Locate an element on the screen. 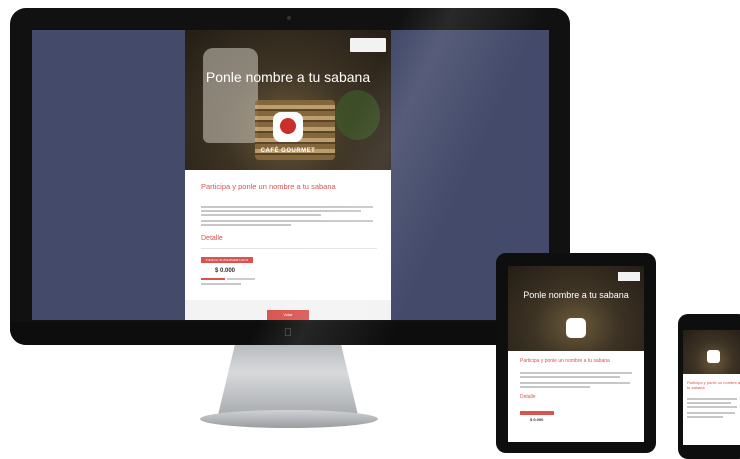 The image size is (740, 459). hero-brand: CAFÉ GOURMET is located at coordinates (288, 151).